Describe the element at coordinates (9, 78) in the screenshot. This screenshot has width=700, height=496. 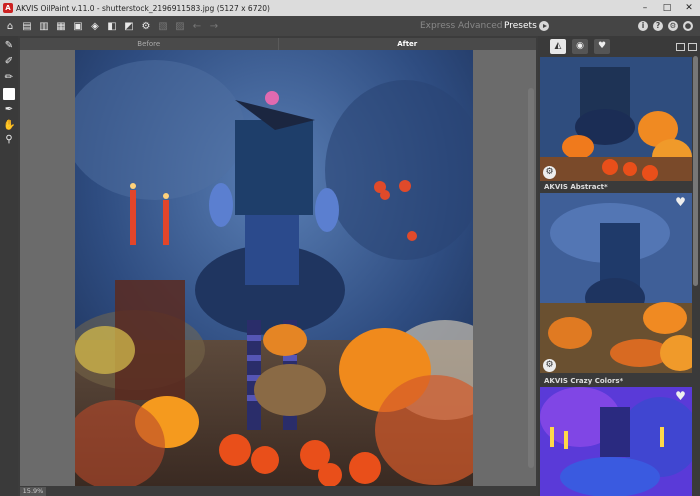
I see `pencil-tool-icon: ✏` at that location.